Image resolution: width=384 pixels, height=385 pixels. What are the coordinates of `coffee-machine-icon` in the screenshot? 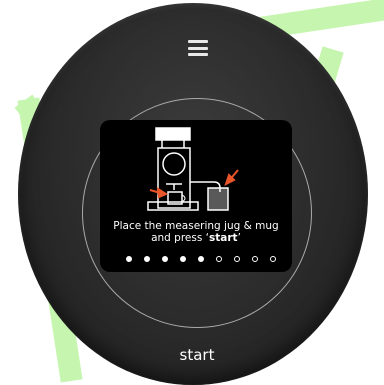 It's located at (173, 169).